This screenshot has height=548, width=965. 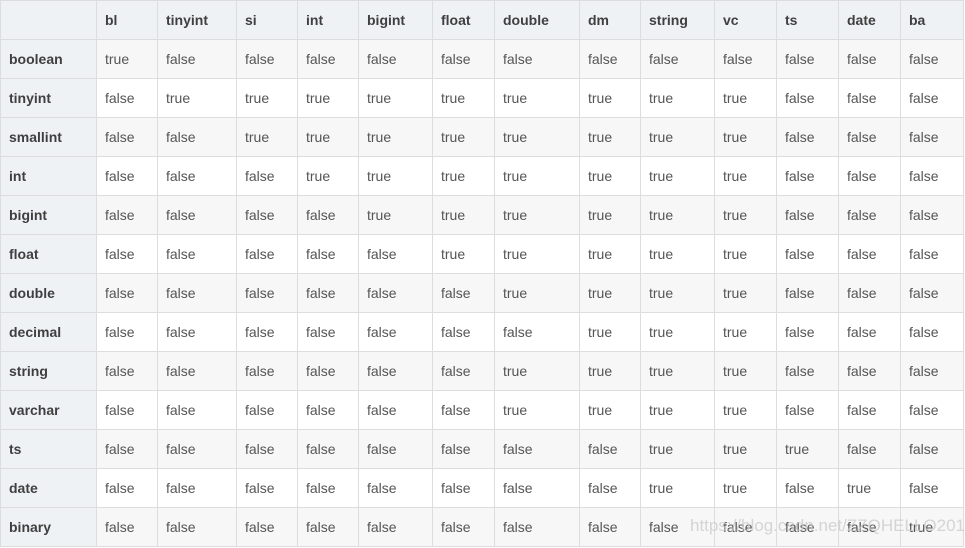 What do you see at coordinates (869, 20) in the screenshot?
I see `column-header-date: date` at bounding box center [869, 20].